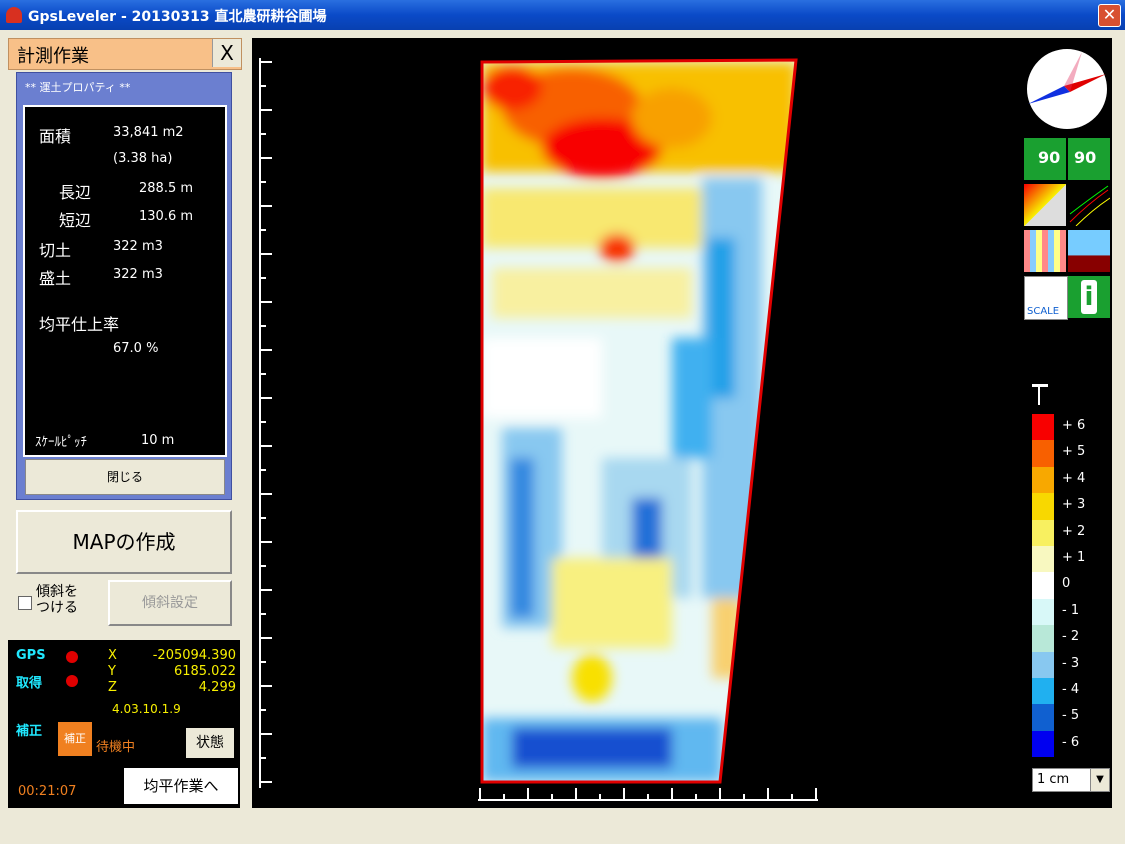 This screenshot has width=1125, height=844. What do you see at coordinates (138, 246) in the screenshot?
I see `cut-value: 322 m3` at bounding box center [138, 246].